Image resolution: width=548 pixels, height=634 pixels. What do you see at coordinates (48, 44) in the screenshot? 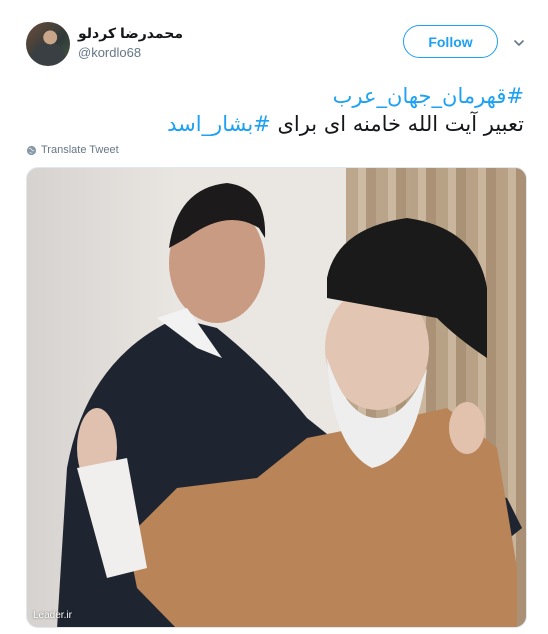
I see `avatar` at bounding box center [48, 44].